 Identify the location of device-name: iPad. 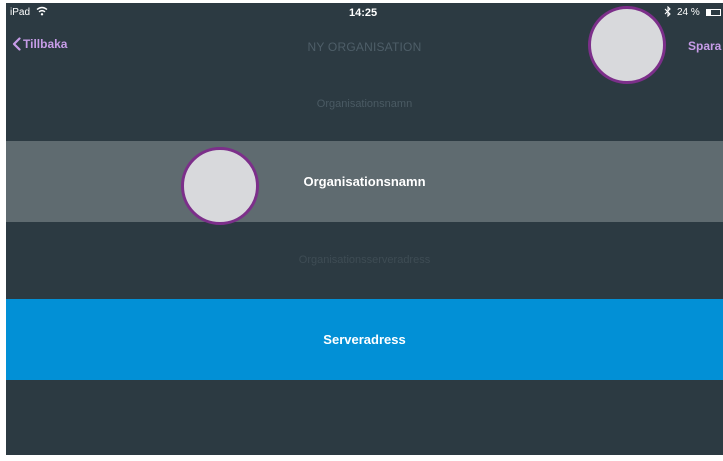
(20, 12).